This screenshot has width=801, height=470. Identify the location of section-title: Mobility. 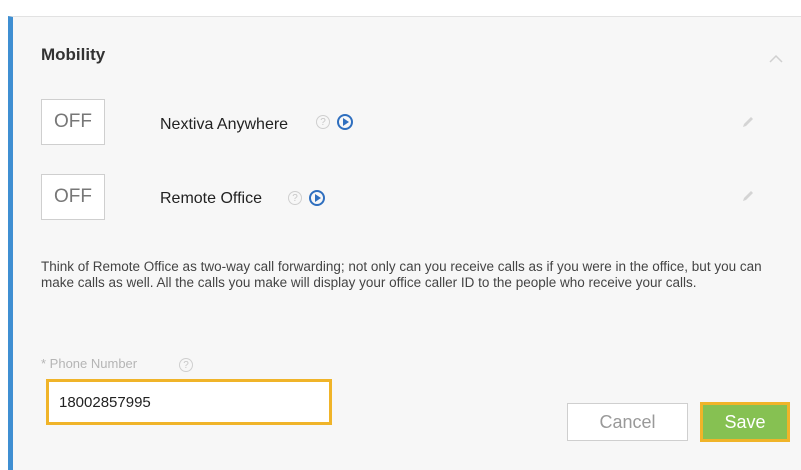
(73, 54).